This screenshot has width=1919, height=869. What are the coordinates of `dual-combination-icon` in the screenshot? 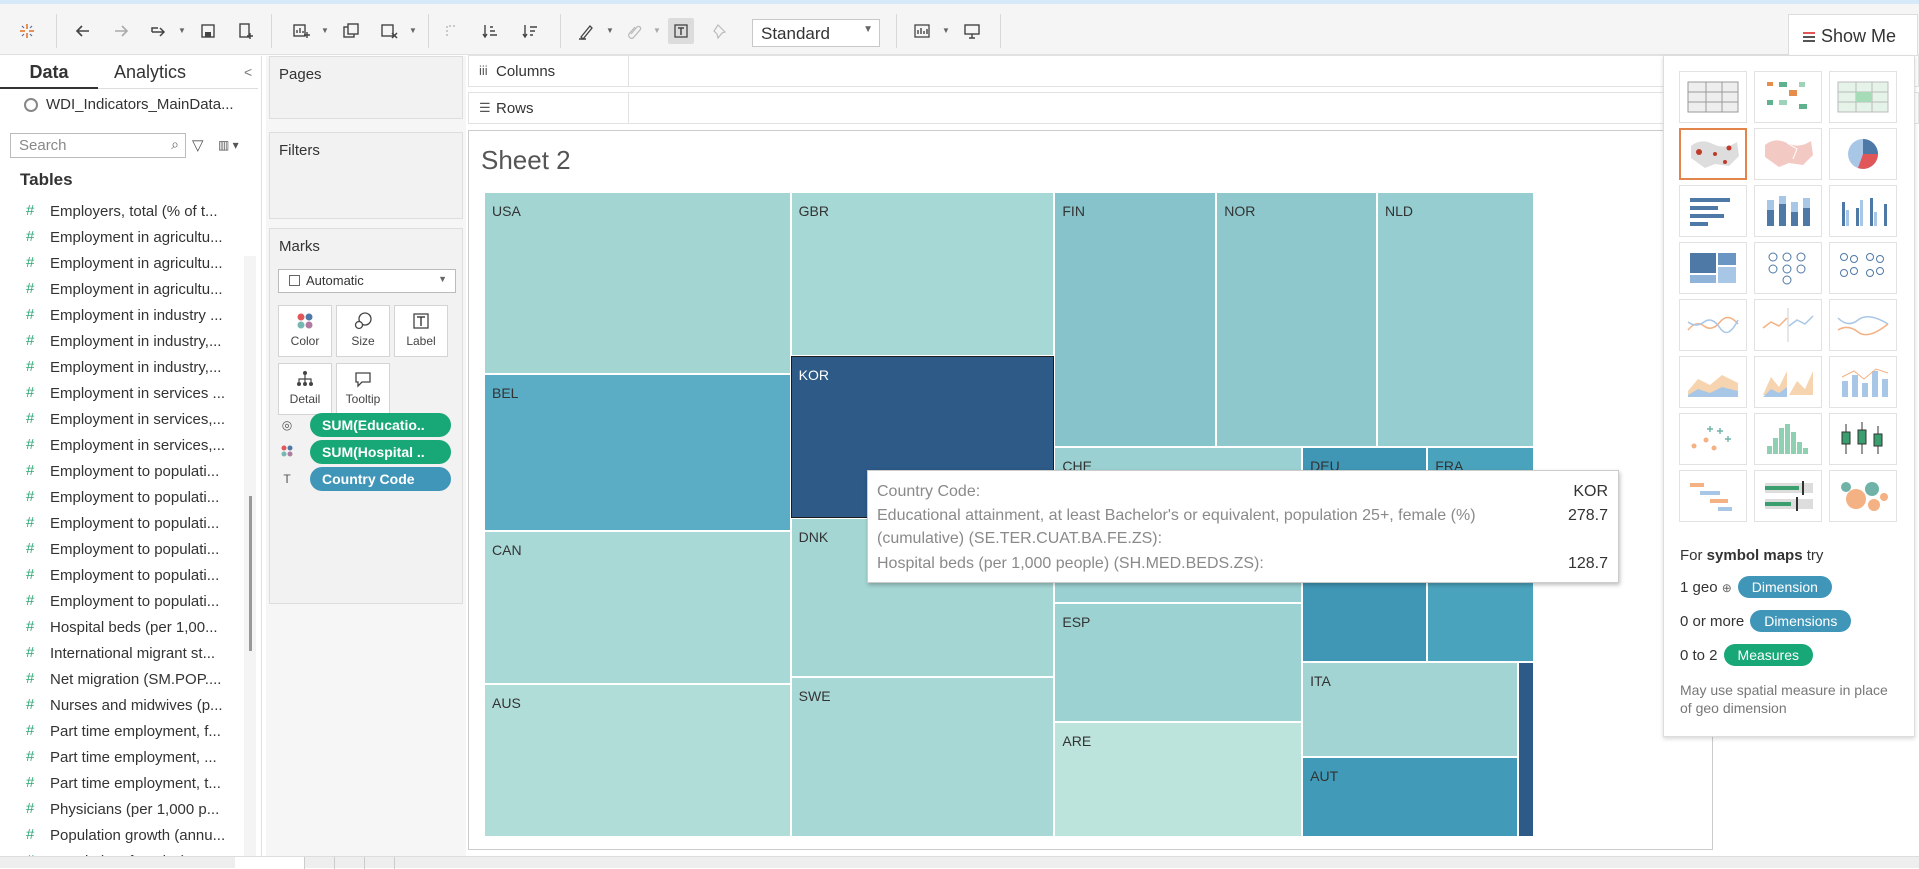 It's located at (1863, 382).